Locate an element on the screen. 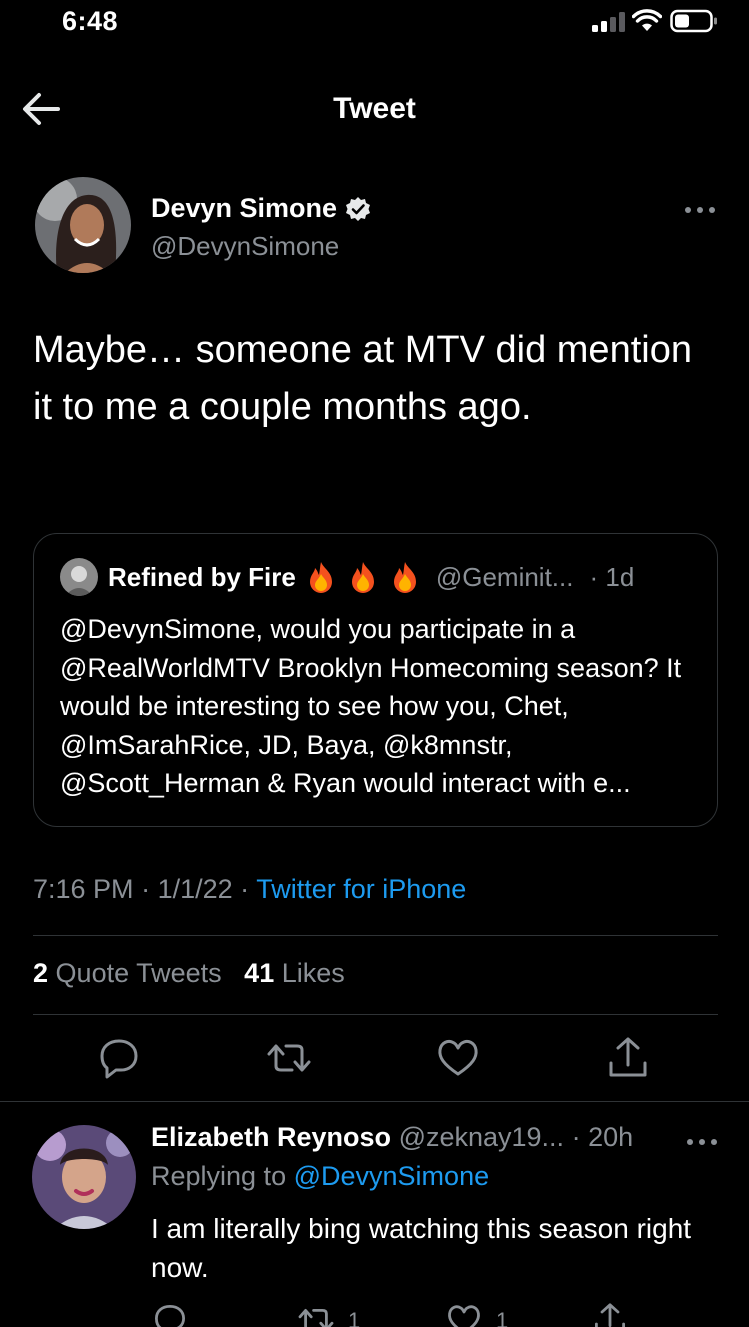 The height and width of the screenshot is (1327, 749). tweet-action-bar is located at coordinates (374, 1061).